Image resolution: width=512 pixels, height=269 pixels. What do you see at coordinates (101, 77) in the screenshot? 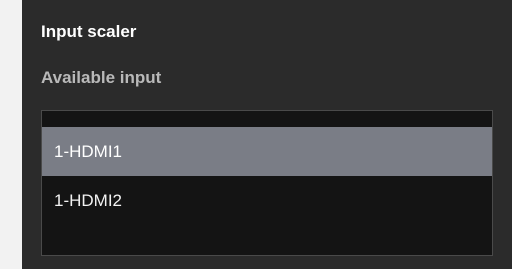
I see `available-input-label: Available input` at bounding box center [101, 77].